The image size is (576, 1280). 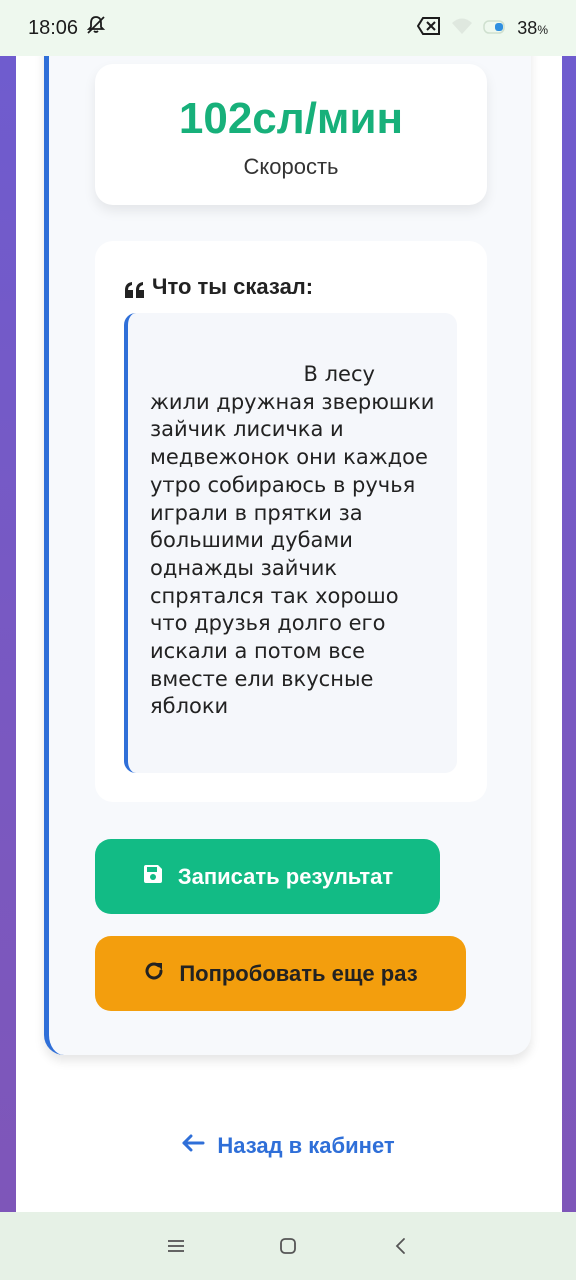 What do you see at coordinates (429, 28) in the screenshot?
I see `sim-blocked-icon` at bounding box center [429, 28].